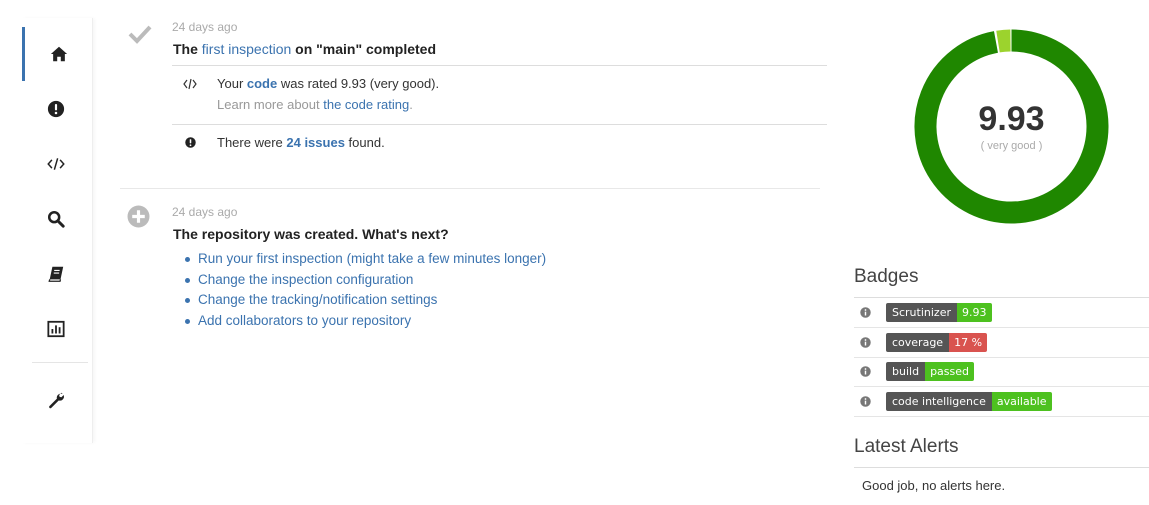 This screenshot has width=1149, height=505. Describe the element at coordinates (906, 372) in the screenshot. I see `badge-label: build` at that location.